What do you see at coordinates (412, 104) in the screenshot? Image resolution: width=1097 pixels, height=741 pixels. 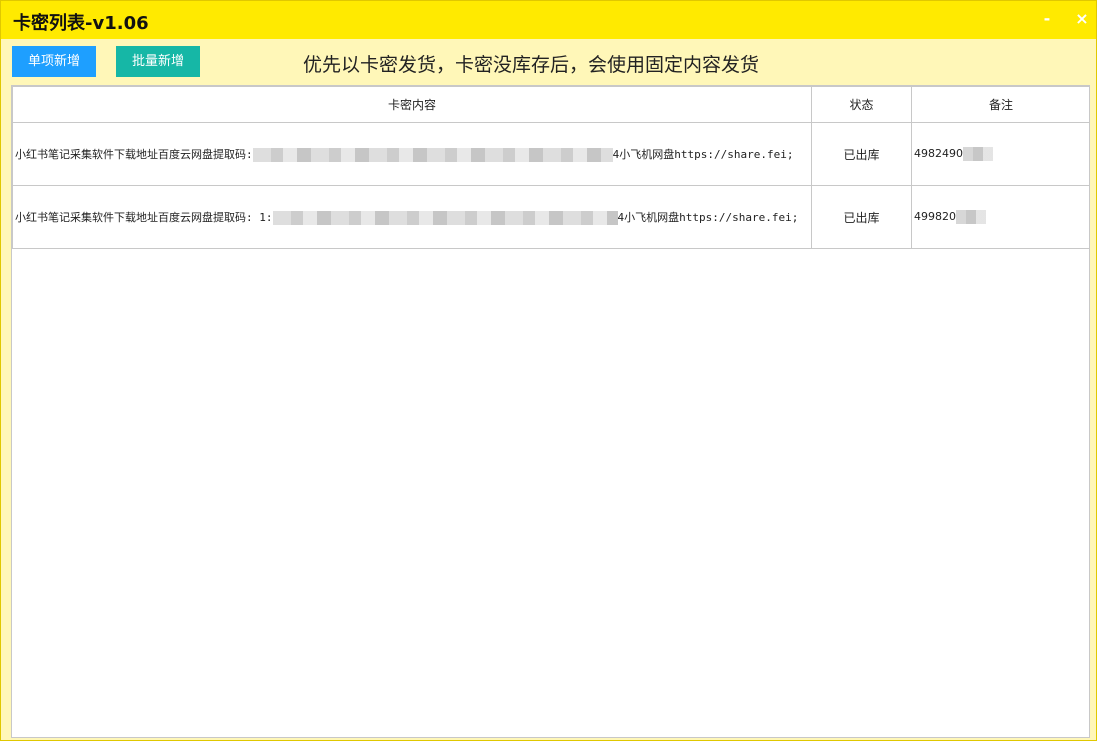 I see `column-header-content: 卡密内容` at bounding box center [412, 104].